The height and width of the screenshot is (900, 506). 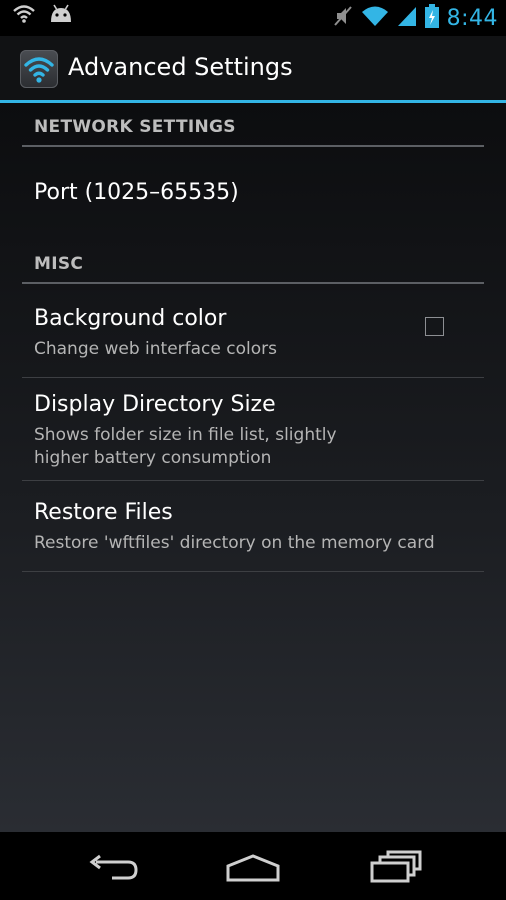 What do you see at coordinates (407, 18) in the screenshot?
I see `cell-signal-icon` at bounding box center [407, 18].